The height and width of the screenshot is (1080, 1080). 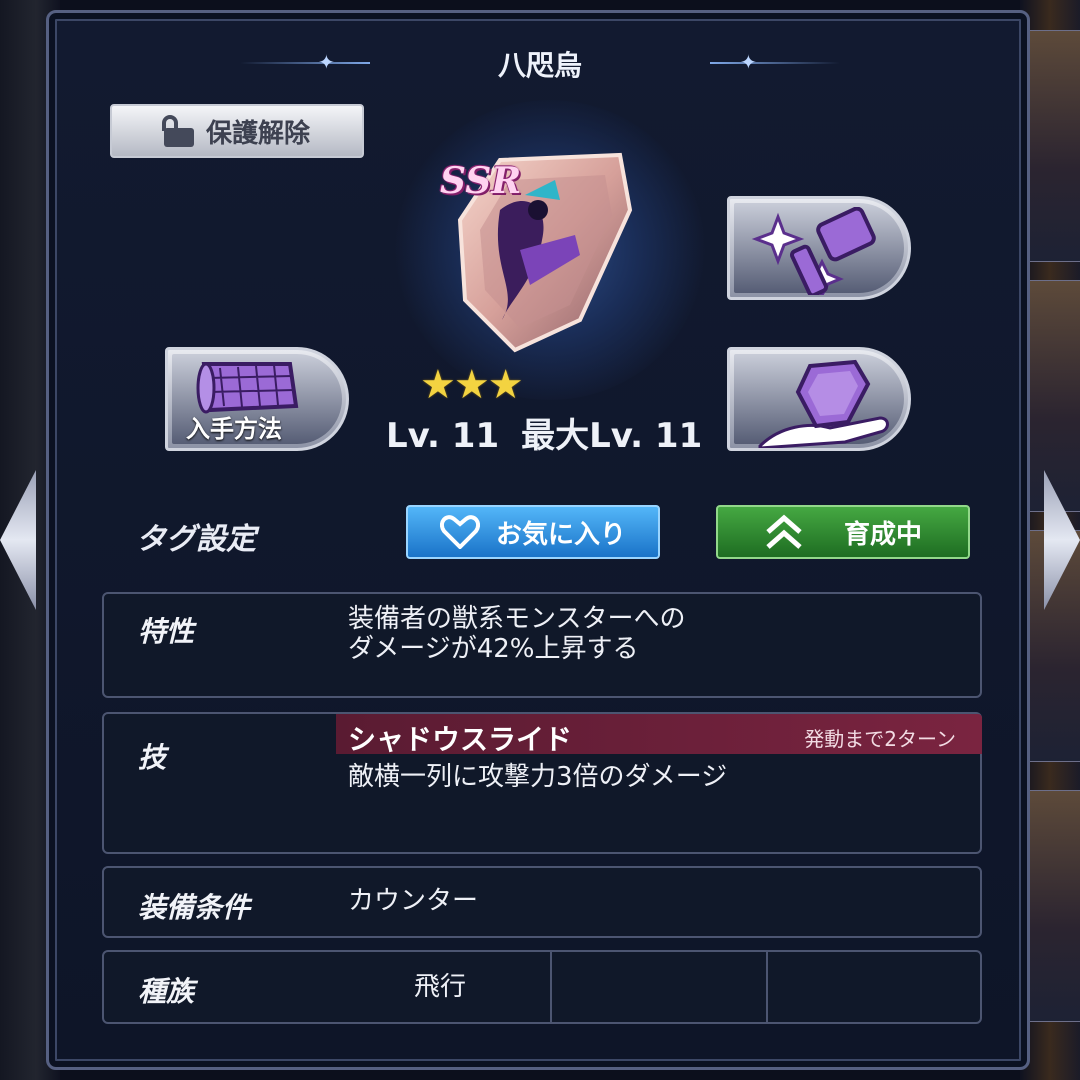 What do you see at coordinates (196, 539) in the screenshot?
I see `tag-settings-label: タグ設定` at bounding box center [196, 539].